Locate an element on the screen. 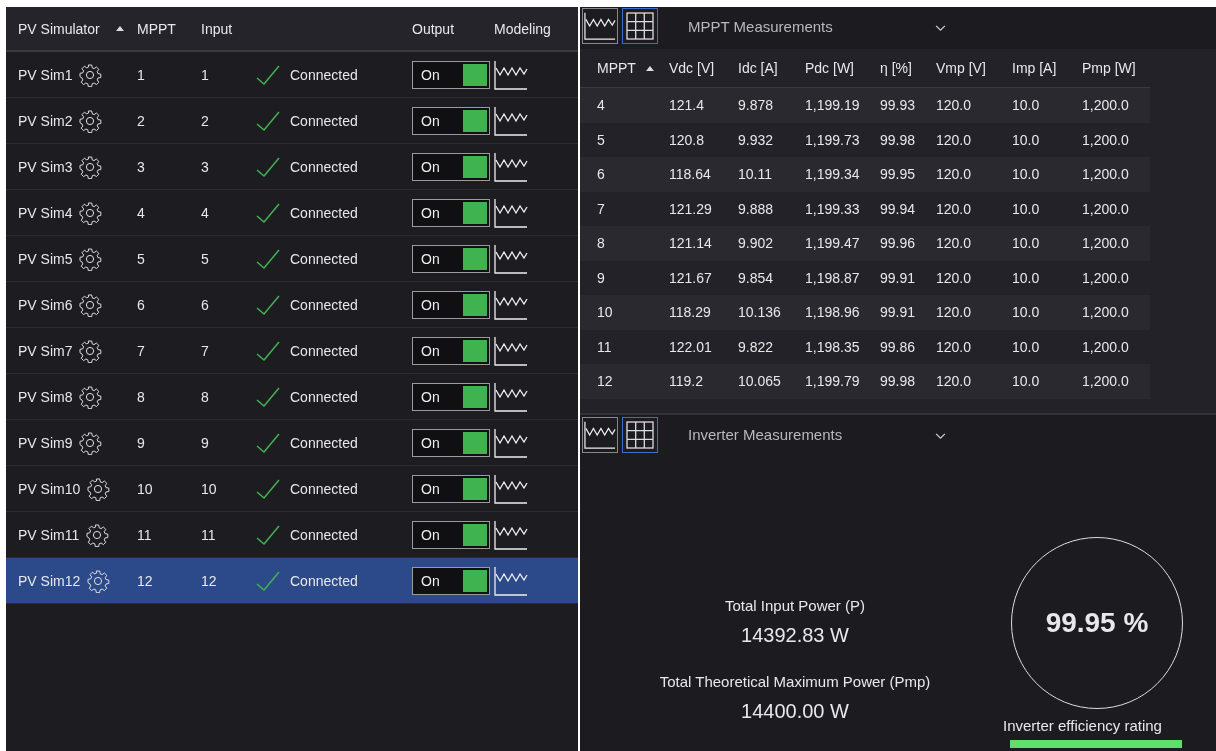 The width and height of the screenshot is (1216, 751). input-number: 9 is located at coordinates (205, 442).